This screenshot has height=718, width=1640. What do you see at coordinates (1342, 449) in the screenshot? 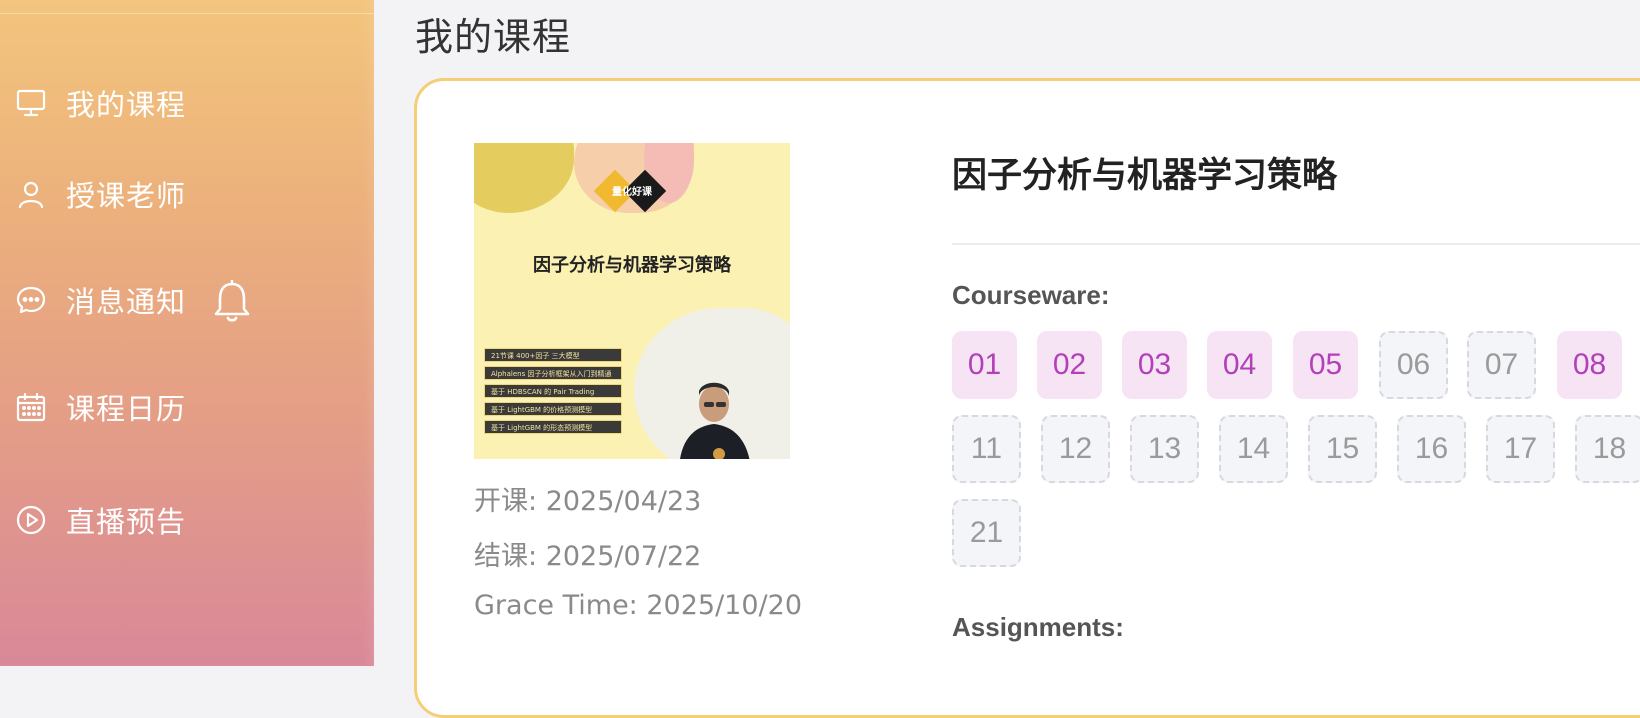
I see `courseware-item: 15` at bounding box center [1342, 449].